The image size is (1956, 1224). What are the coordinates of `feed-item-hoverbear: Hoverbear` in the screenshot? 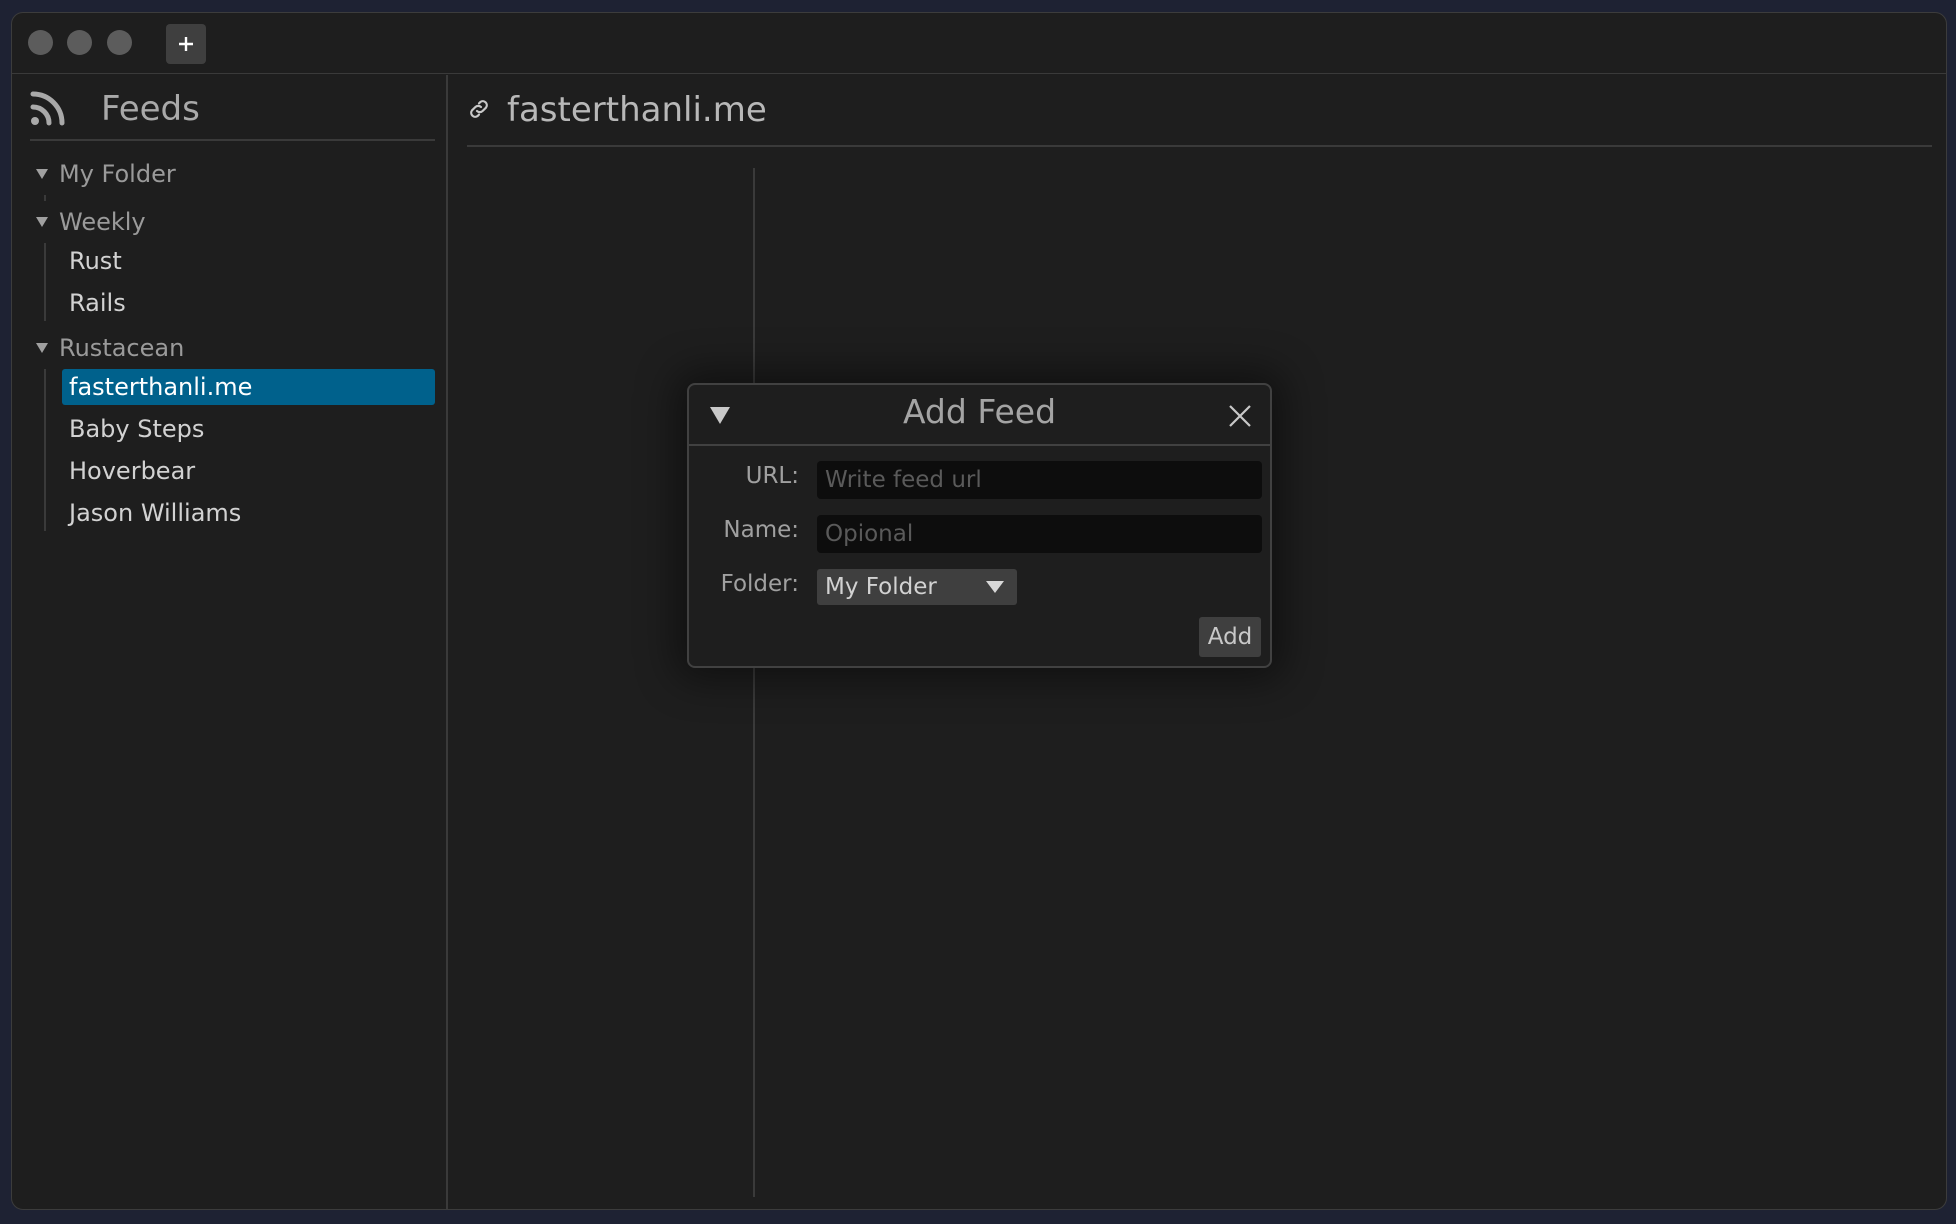 It's located at (248, 471).